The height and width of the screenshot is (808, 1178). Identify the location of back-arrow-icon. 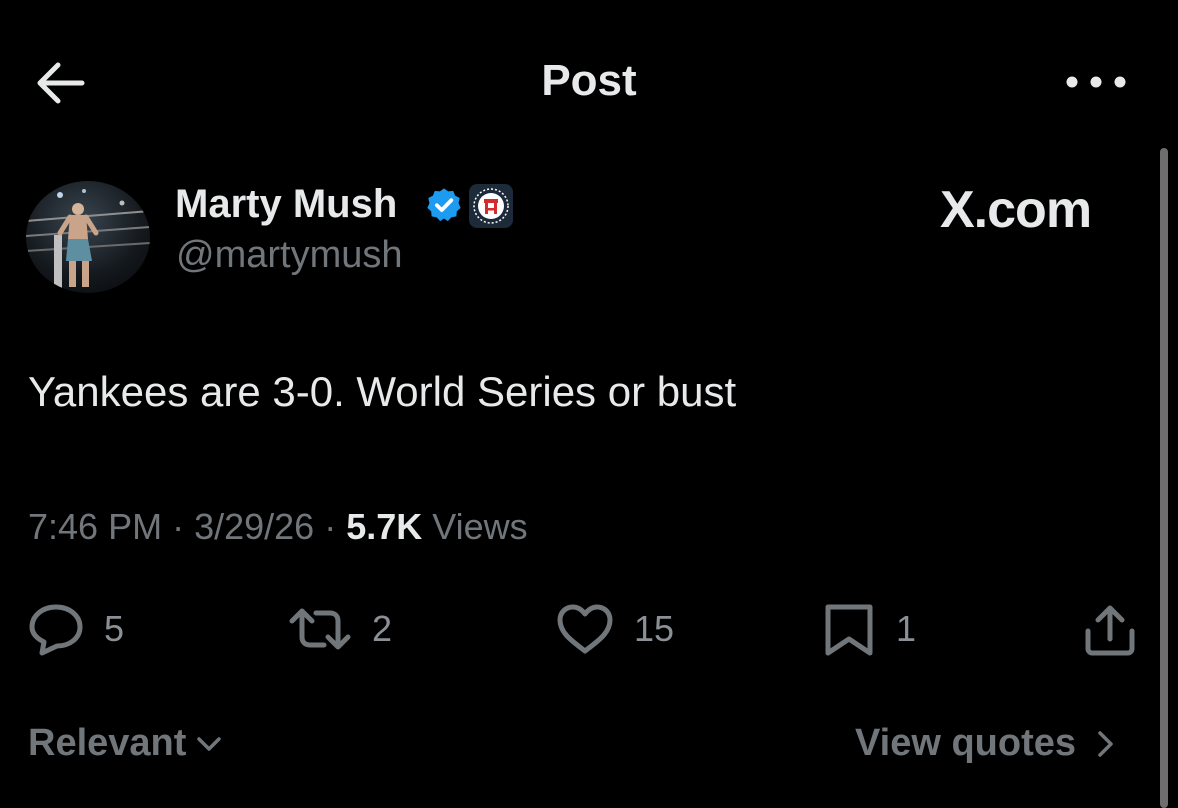
(61, 83).